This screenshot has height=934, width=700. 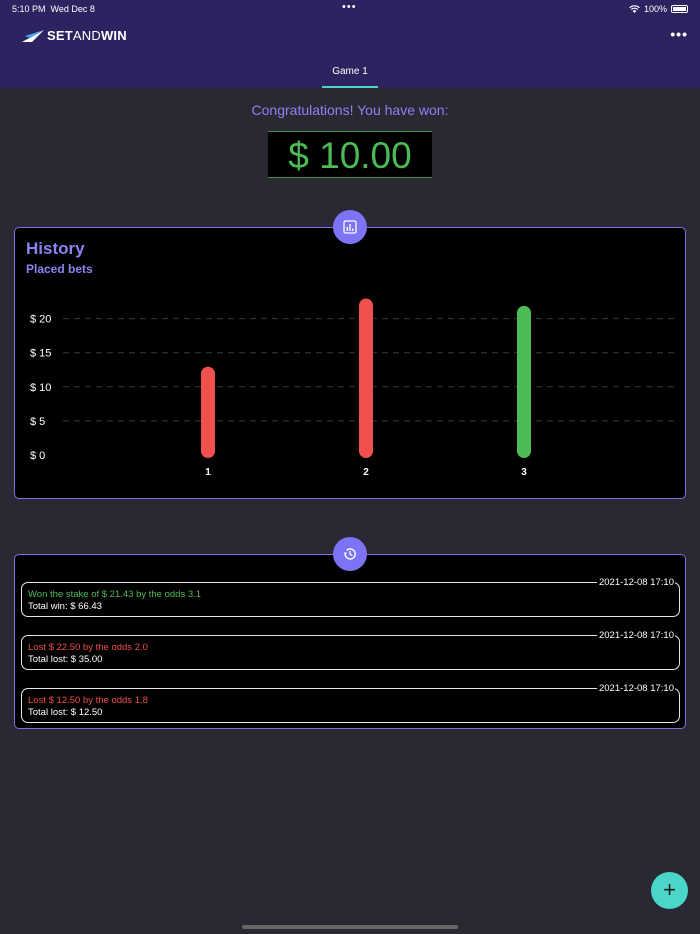 I want to click on y-tick-label: $ 10, so click(x=40, y=388).